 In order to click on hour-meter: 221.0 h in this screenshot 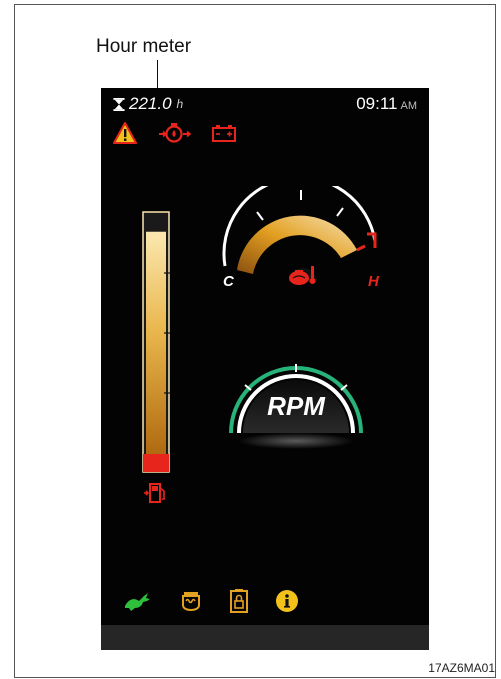, I will do `click(148, 104)`.